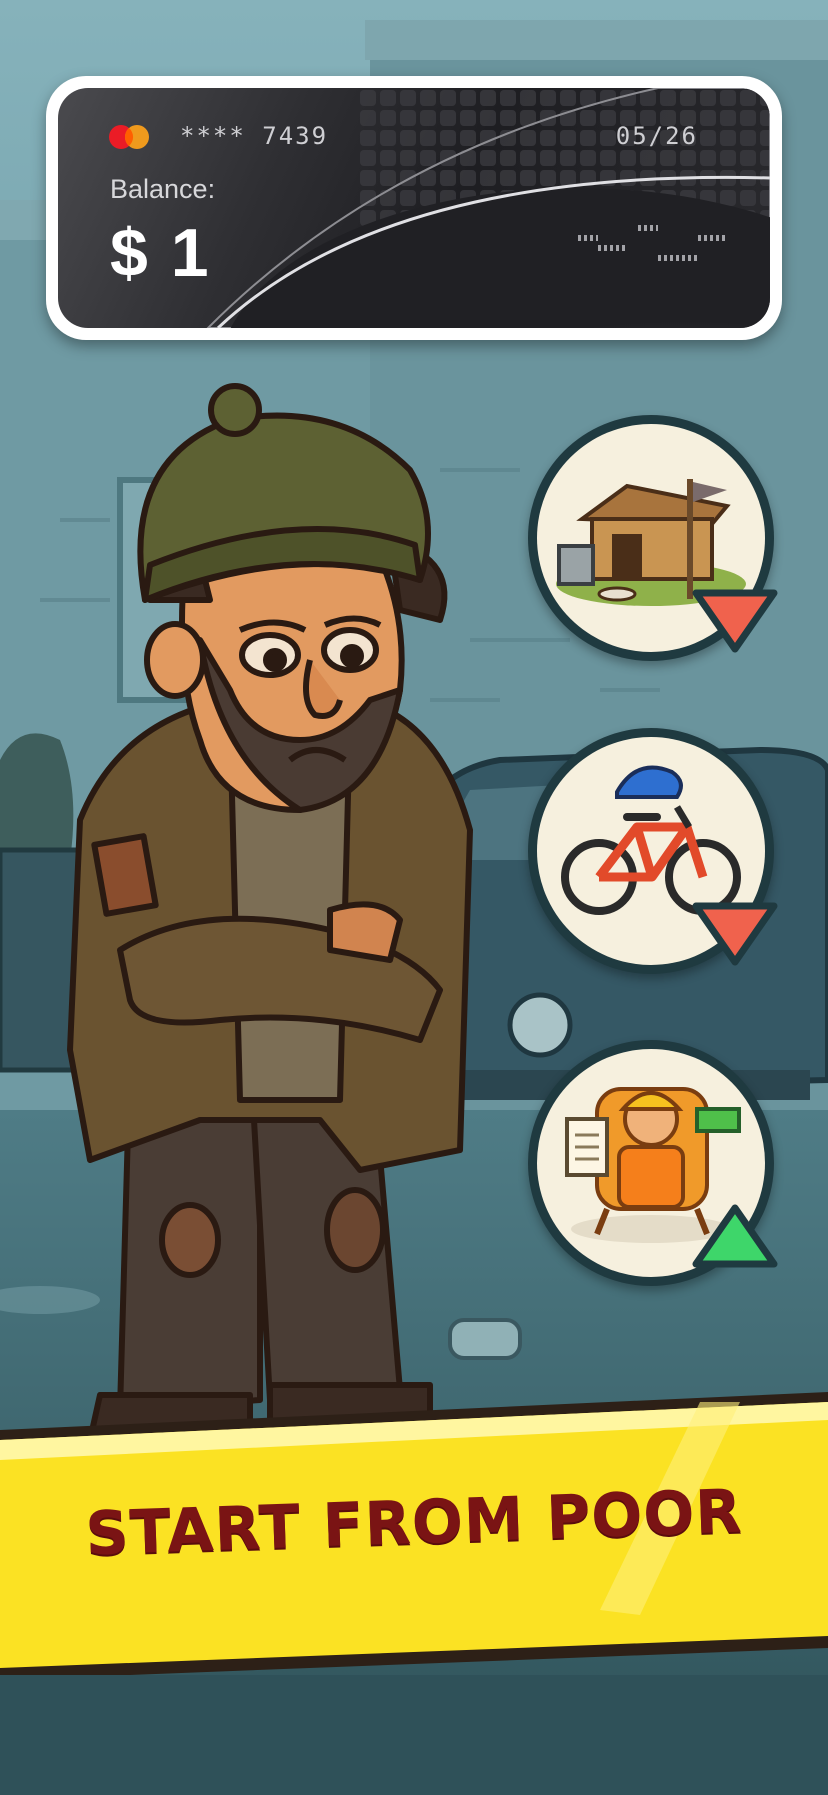 The height and width of the screenshot is (1795, 828). What do you see at coordinates (129, 137) in the screenshot?
I see `mastercard-logo-icon` at bounding box center [129, 137].